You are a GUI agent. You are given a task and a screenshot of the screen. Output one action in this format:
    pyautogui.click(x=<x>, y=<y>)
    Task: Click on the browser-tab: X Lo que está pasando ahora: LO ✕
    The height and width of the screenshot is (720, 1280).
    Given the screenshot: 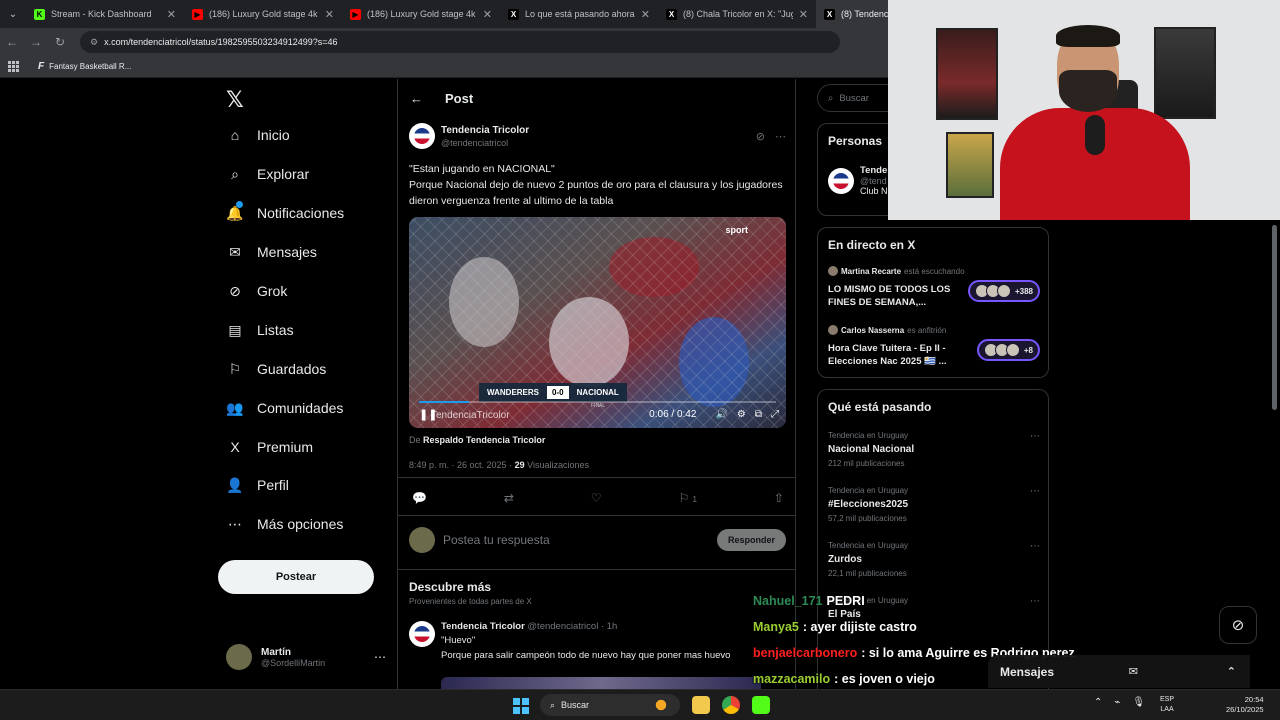 What is the action you would take?
    pyautogui.click(x=579, y=14)
    